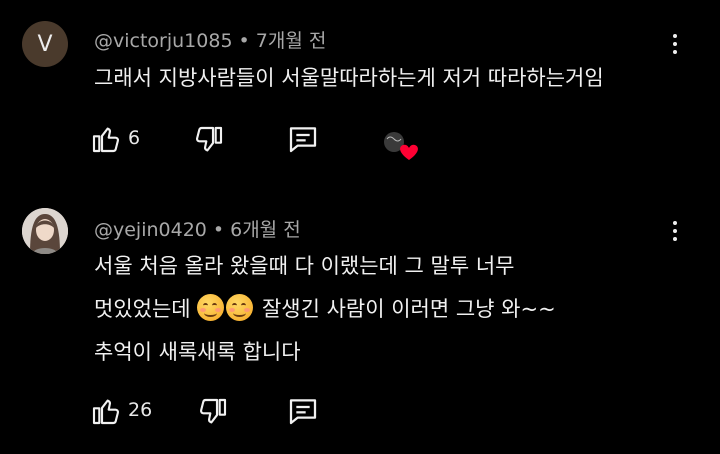 This screenshot has width=720, height=454. What do you see at coordinates (150, 230) in the screenshot?
I see `author-handle: @yejin0420` at bounding box center [150, 230].